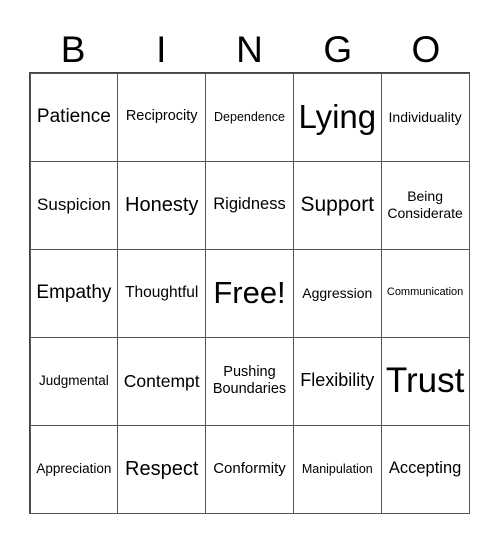 This screenshot has width=500, height=544. What do you see at coordinates (162, 469) in the screenshot?
I see `bingo-cell: Respect` at bounding box center [162, 469].